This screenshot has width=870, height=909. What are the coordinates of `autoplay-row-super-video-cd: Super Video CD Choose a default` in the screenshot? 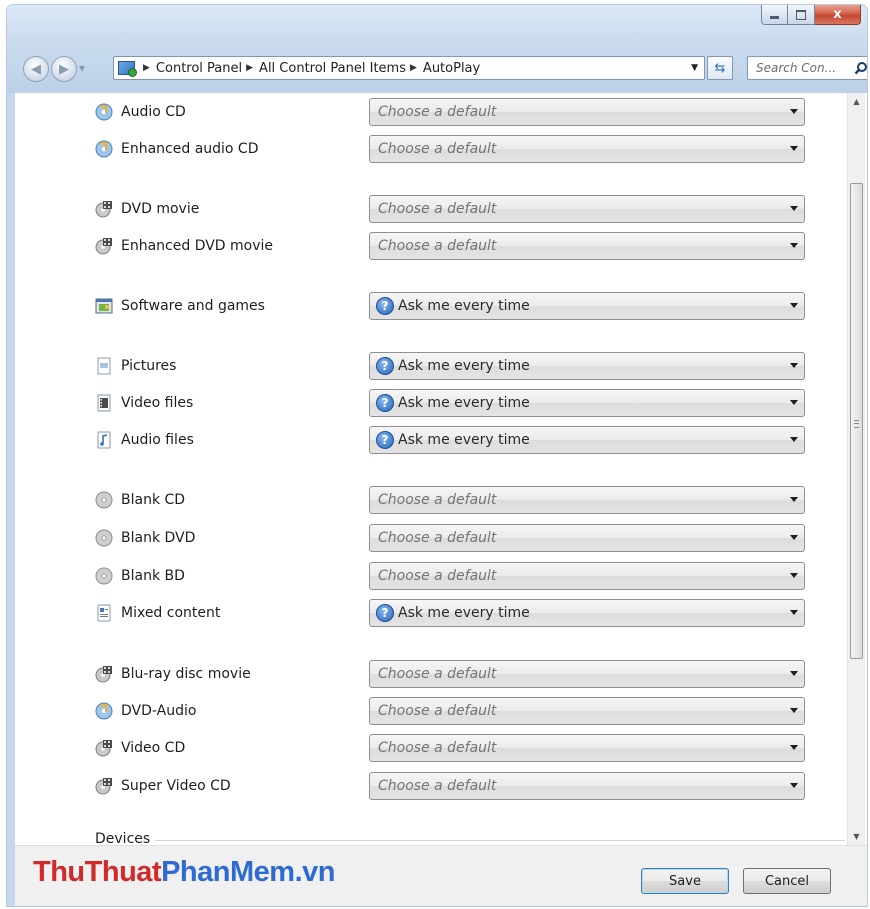 It's located at (430, 786).